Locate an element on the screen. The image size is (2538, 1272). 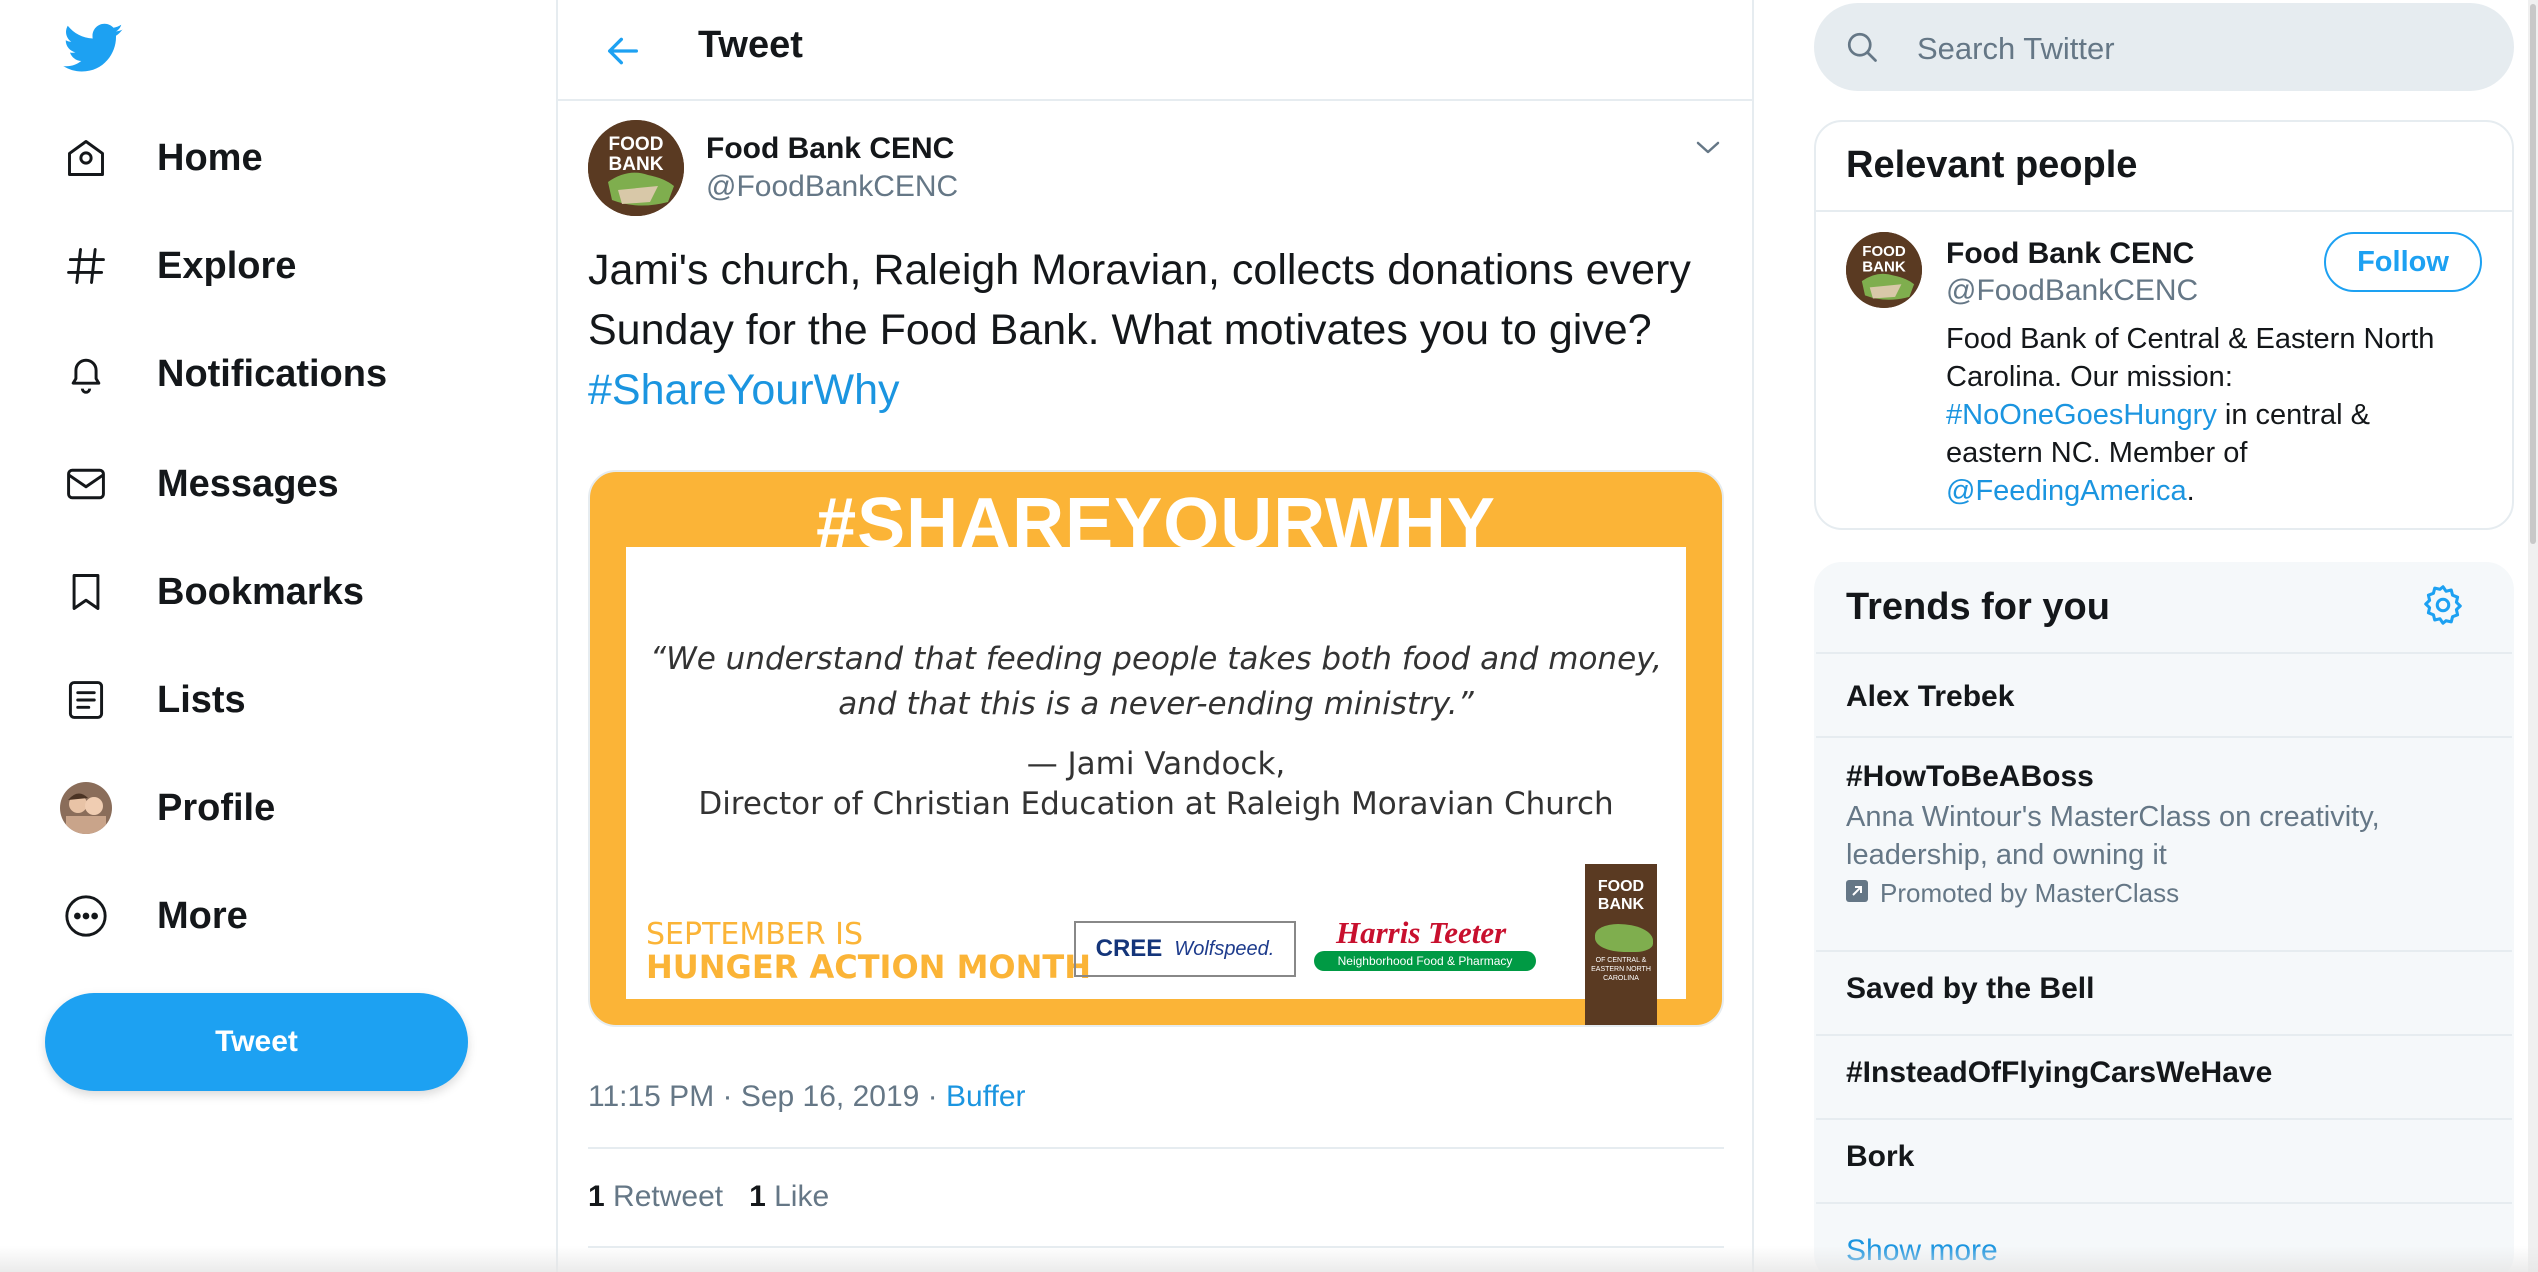
like-count: 1 is located at coordinates (757, 1196).